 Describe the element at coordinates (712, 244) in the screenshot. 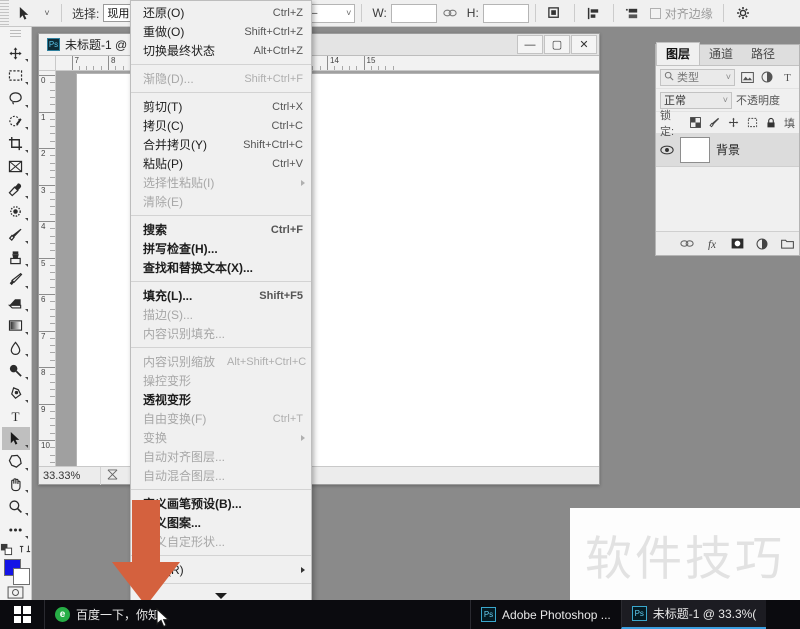

I see `fx-icon: fx` at that location.